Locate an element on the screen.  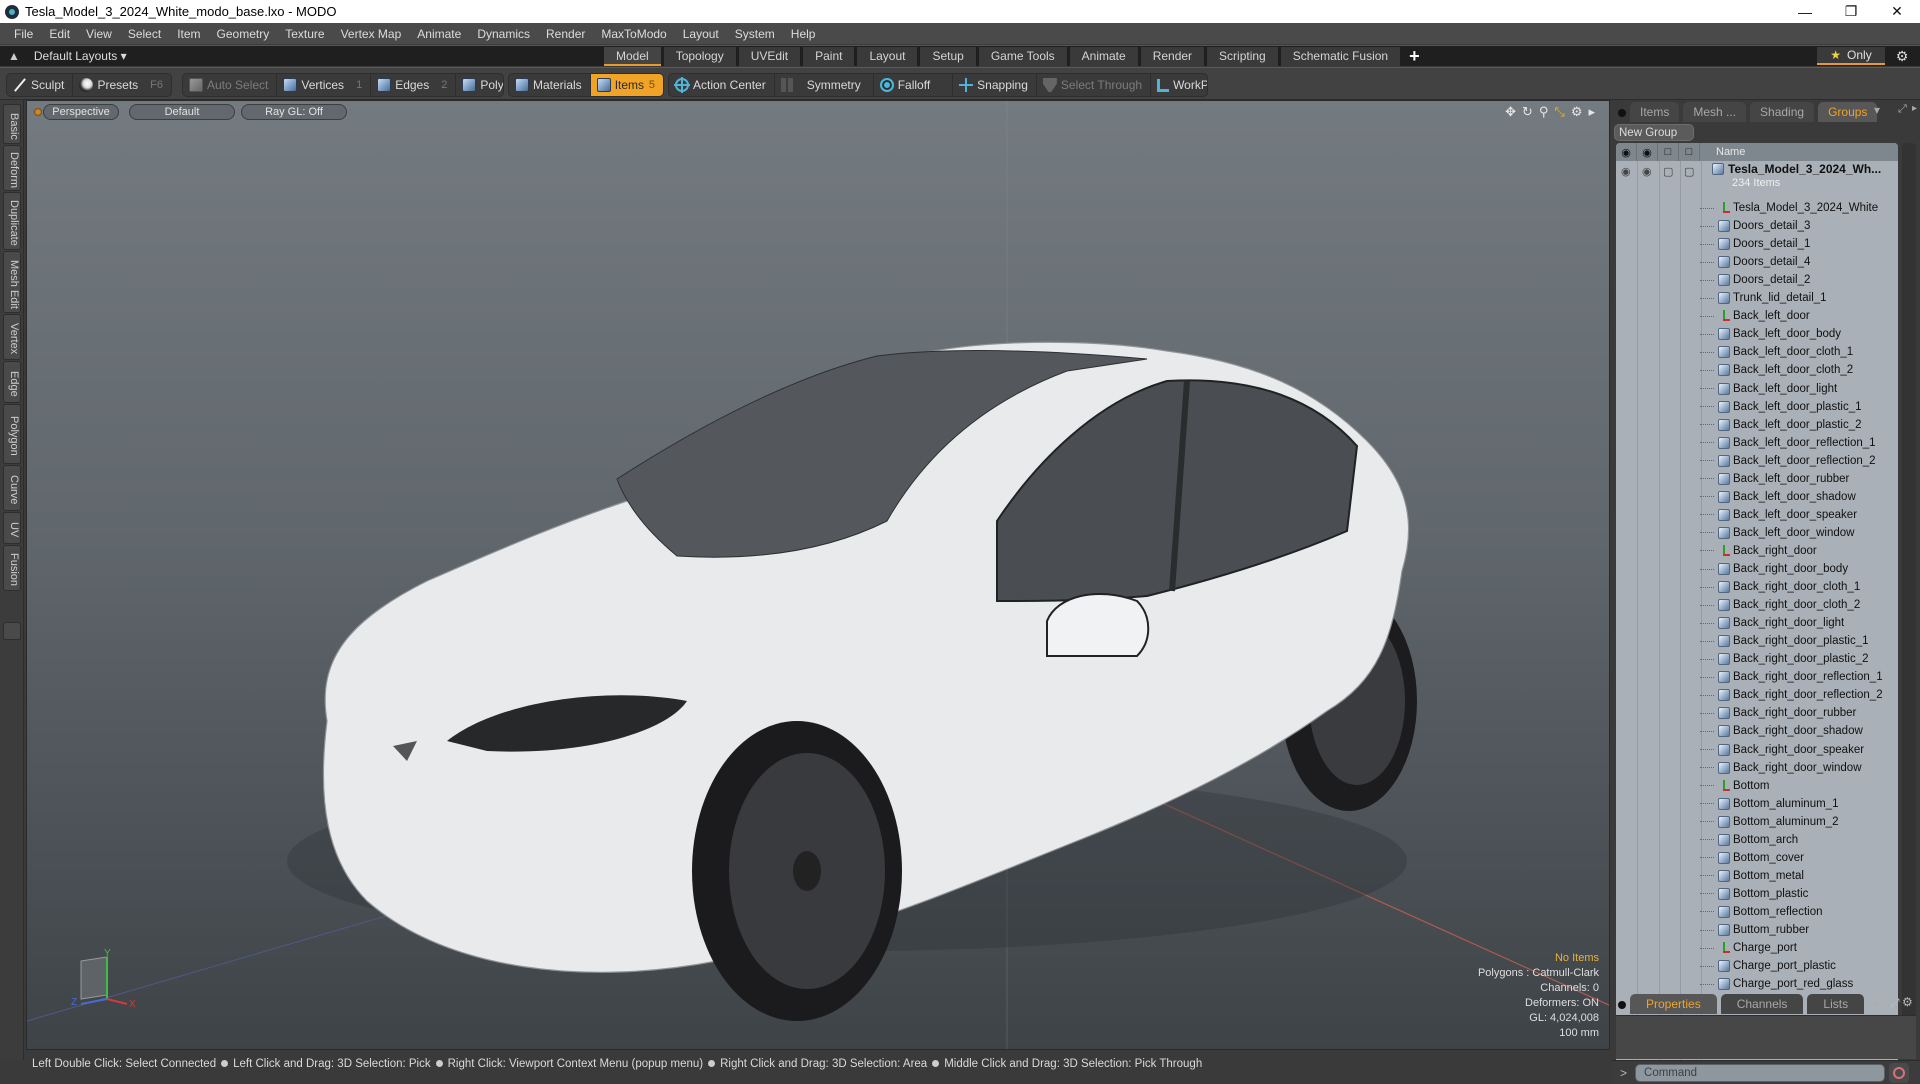
command-input: Command is located at coordinates (1760, 1072).